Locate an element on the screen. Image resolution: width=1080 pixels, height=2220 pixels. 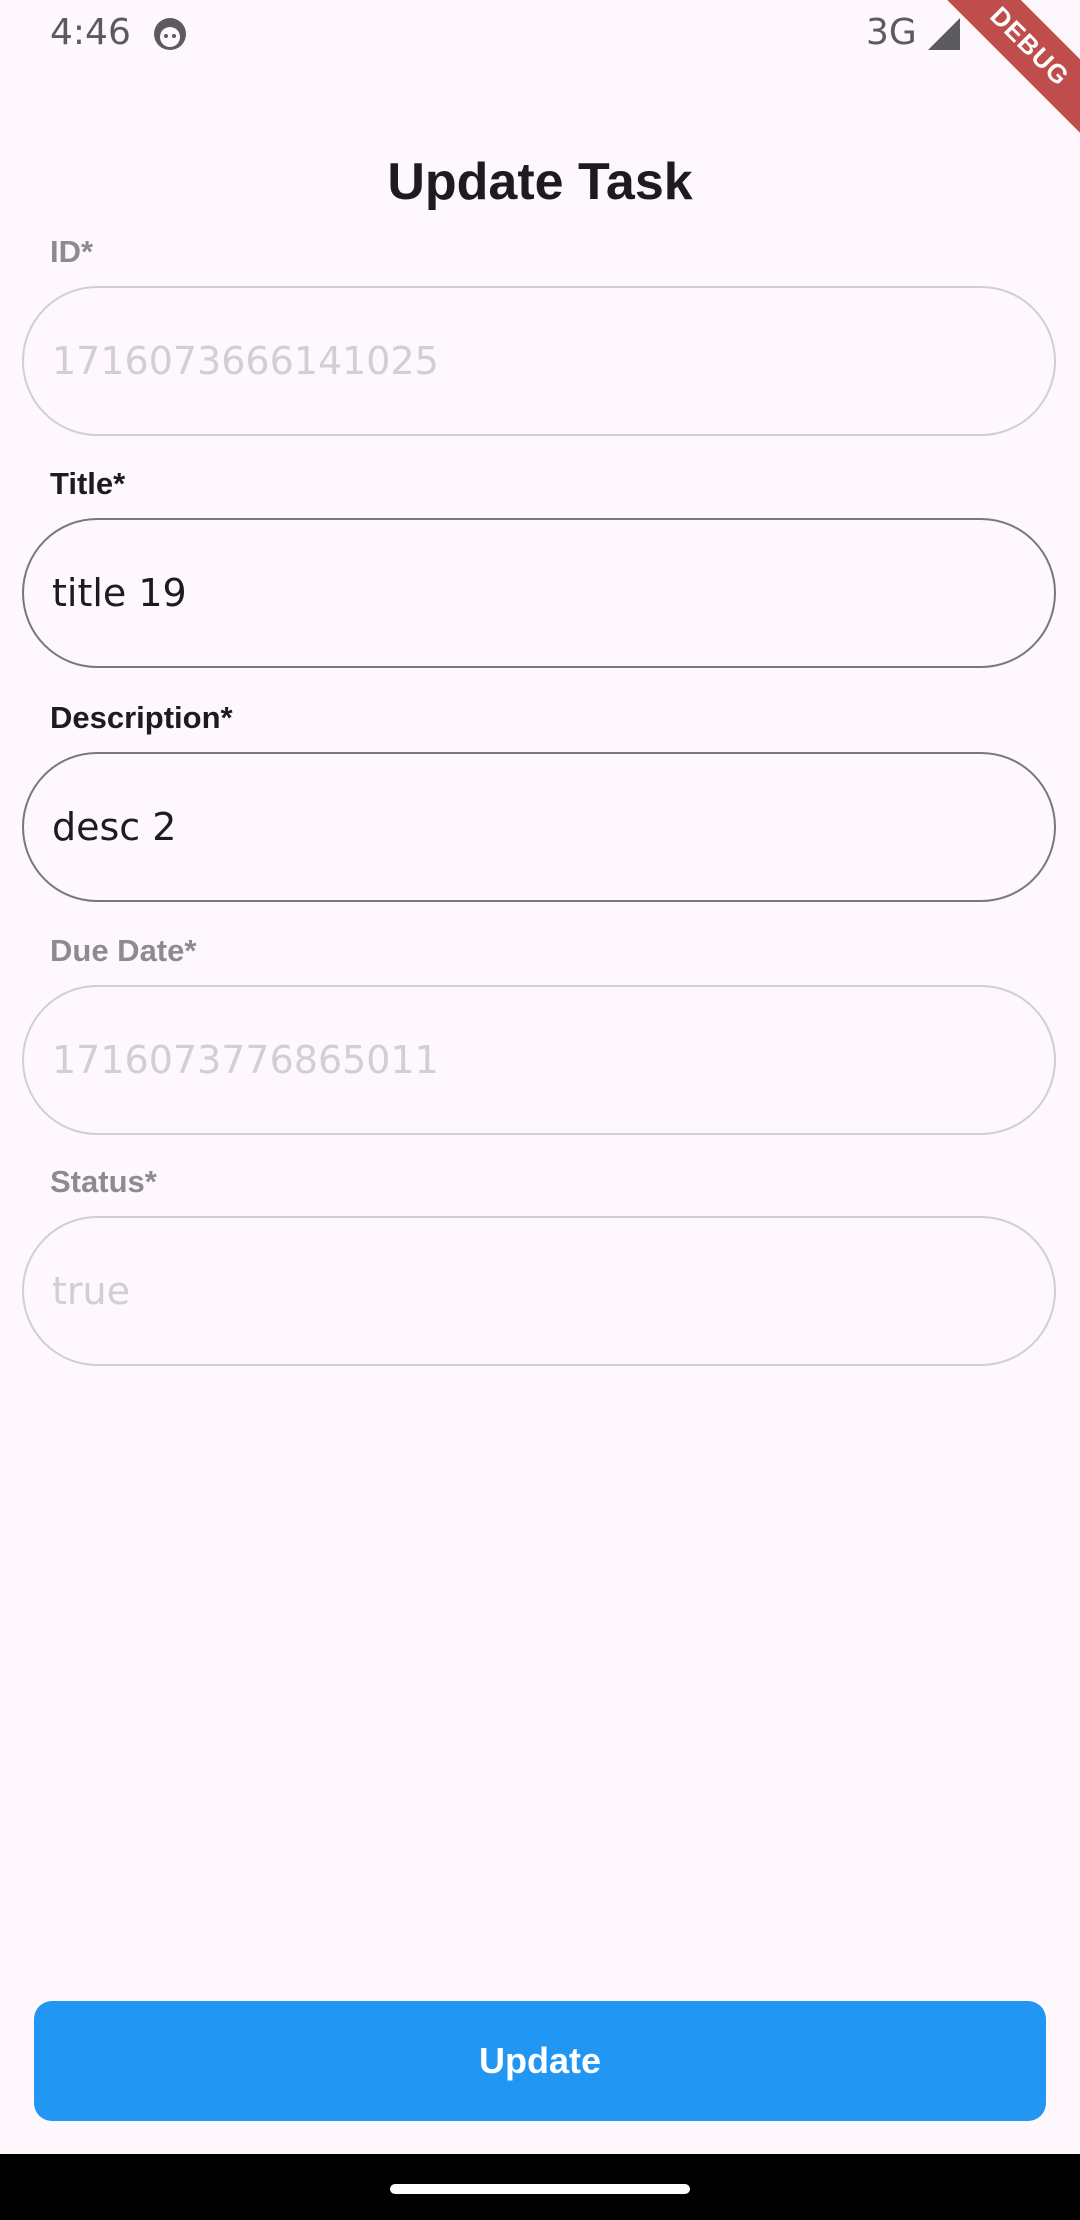
due-date-field: 1716073776865011 is located at coordinates (539, 1060).